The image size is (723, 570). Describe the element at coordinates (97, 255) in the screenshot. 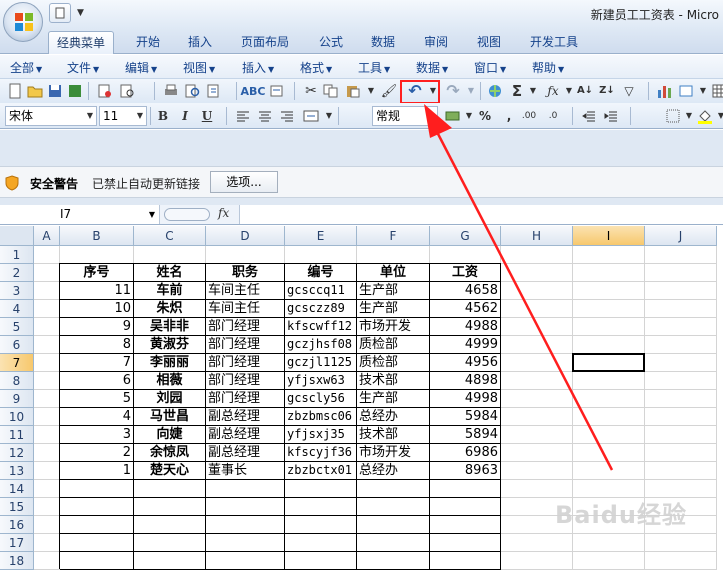

I see `cell-B1` at that location.